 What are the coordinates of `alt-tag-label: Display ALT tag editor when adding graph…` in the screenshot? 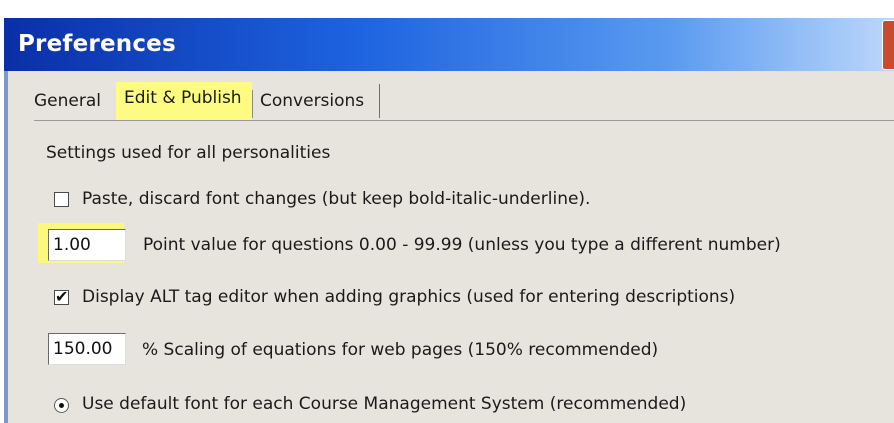 It's located at (409, 297).